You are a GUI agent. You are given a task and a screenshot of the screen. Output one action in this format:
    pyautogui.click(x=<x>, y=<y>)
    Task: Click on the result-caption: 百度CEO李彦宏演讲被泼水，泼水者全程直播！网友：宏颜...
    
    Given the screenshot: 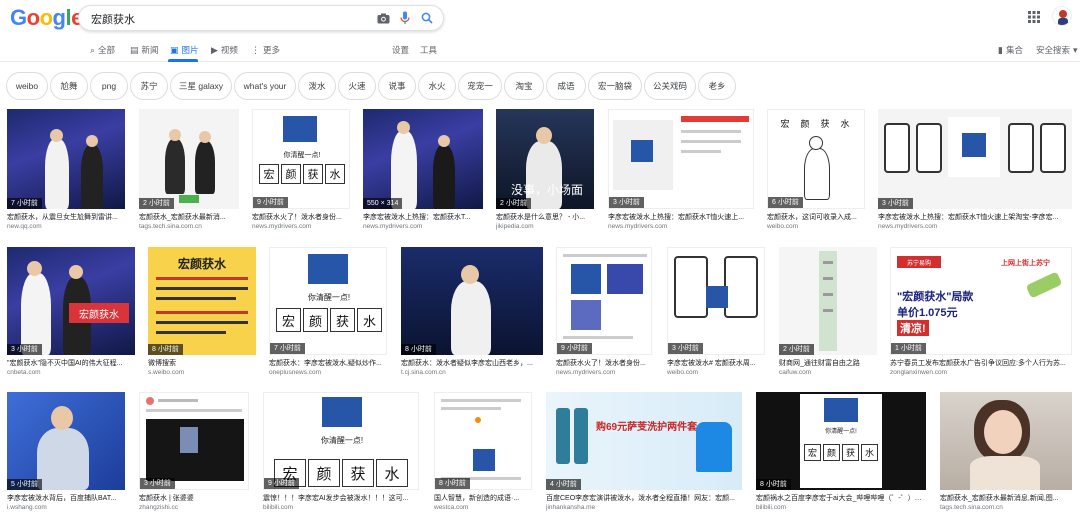 What is the action you would take?
    pyautogui.click(x=644, y=498)
    